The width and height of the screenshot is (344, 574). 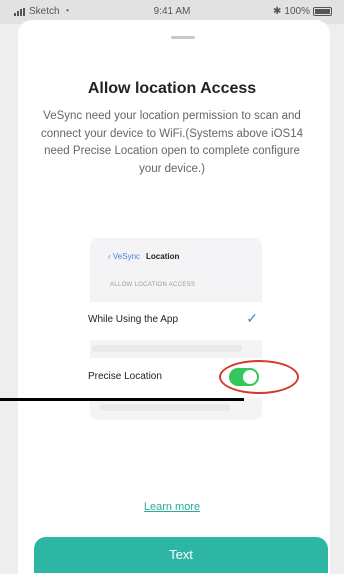 What do you see at coordinates (259, 377) in the screenshot?
I see `highlight-ellipse` at bounding box center [259, 377].